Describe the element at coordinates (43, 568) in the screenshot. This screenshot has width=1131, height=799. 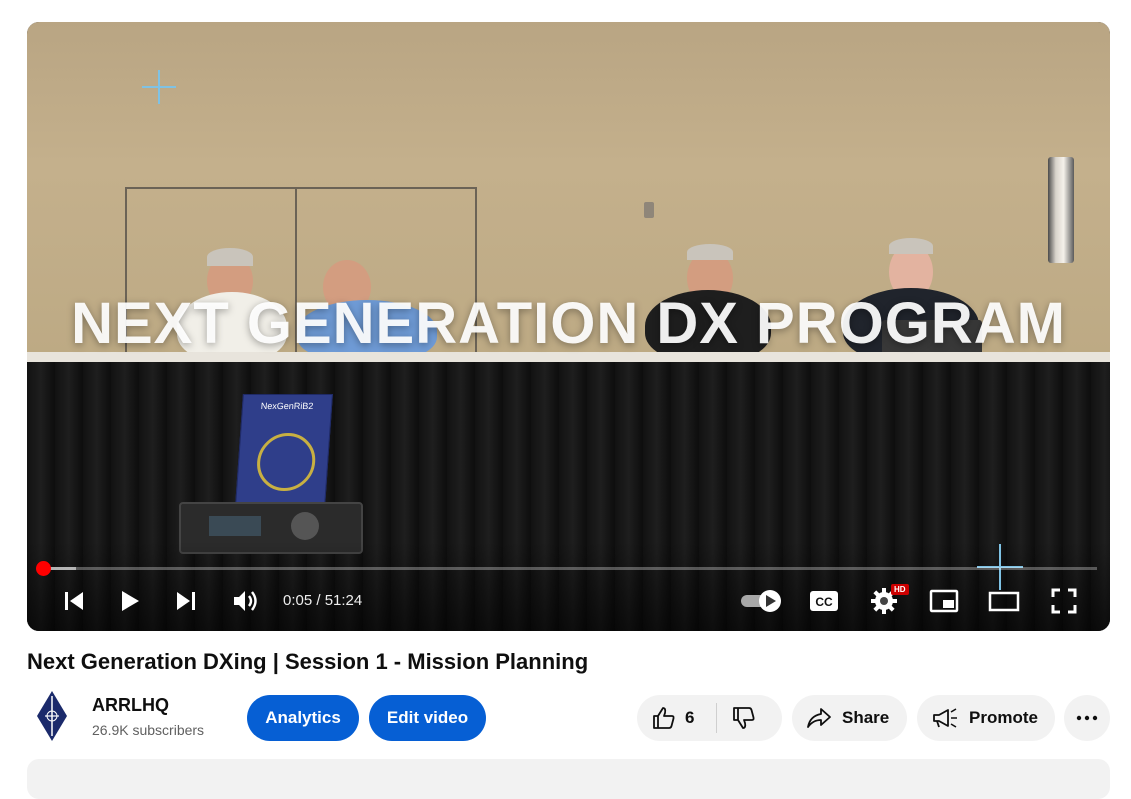
I see `progress-scrubber` at that location.